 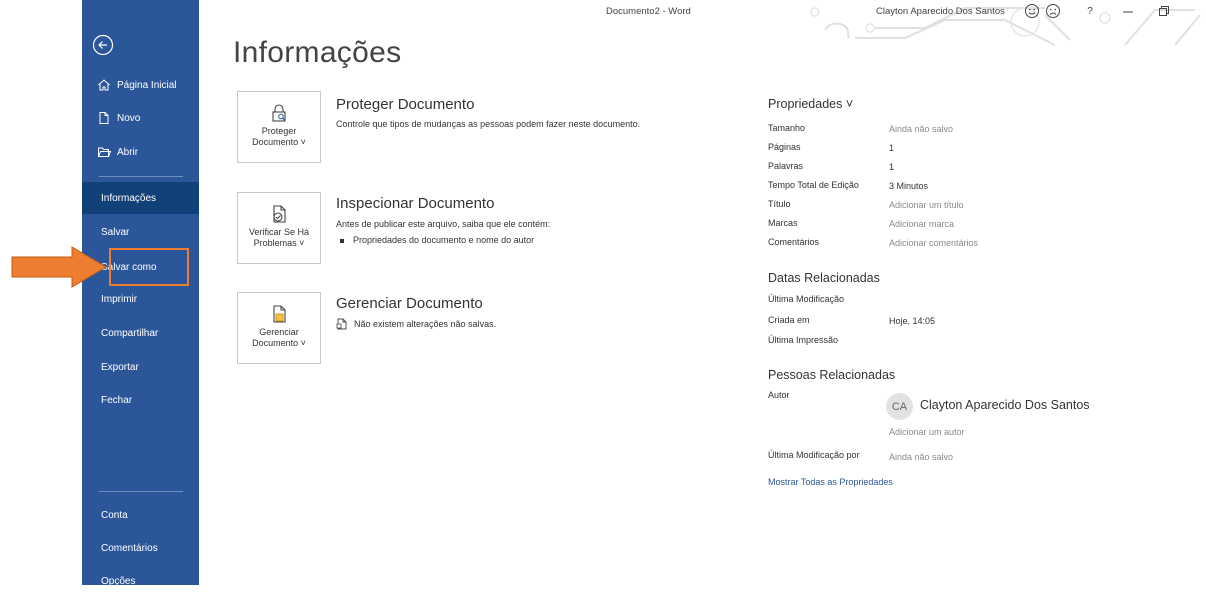 I want to click on sidebar-item-label: Exportar, so click(x=120, y=367).